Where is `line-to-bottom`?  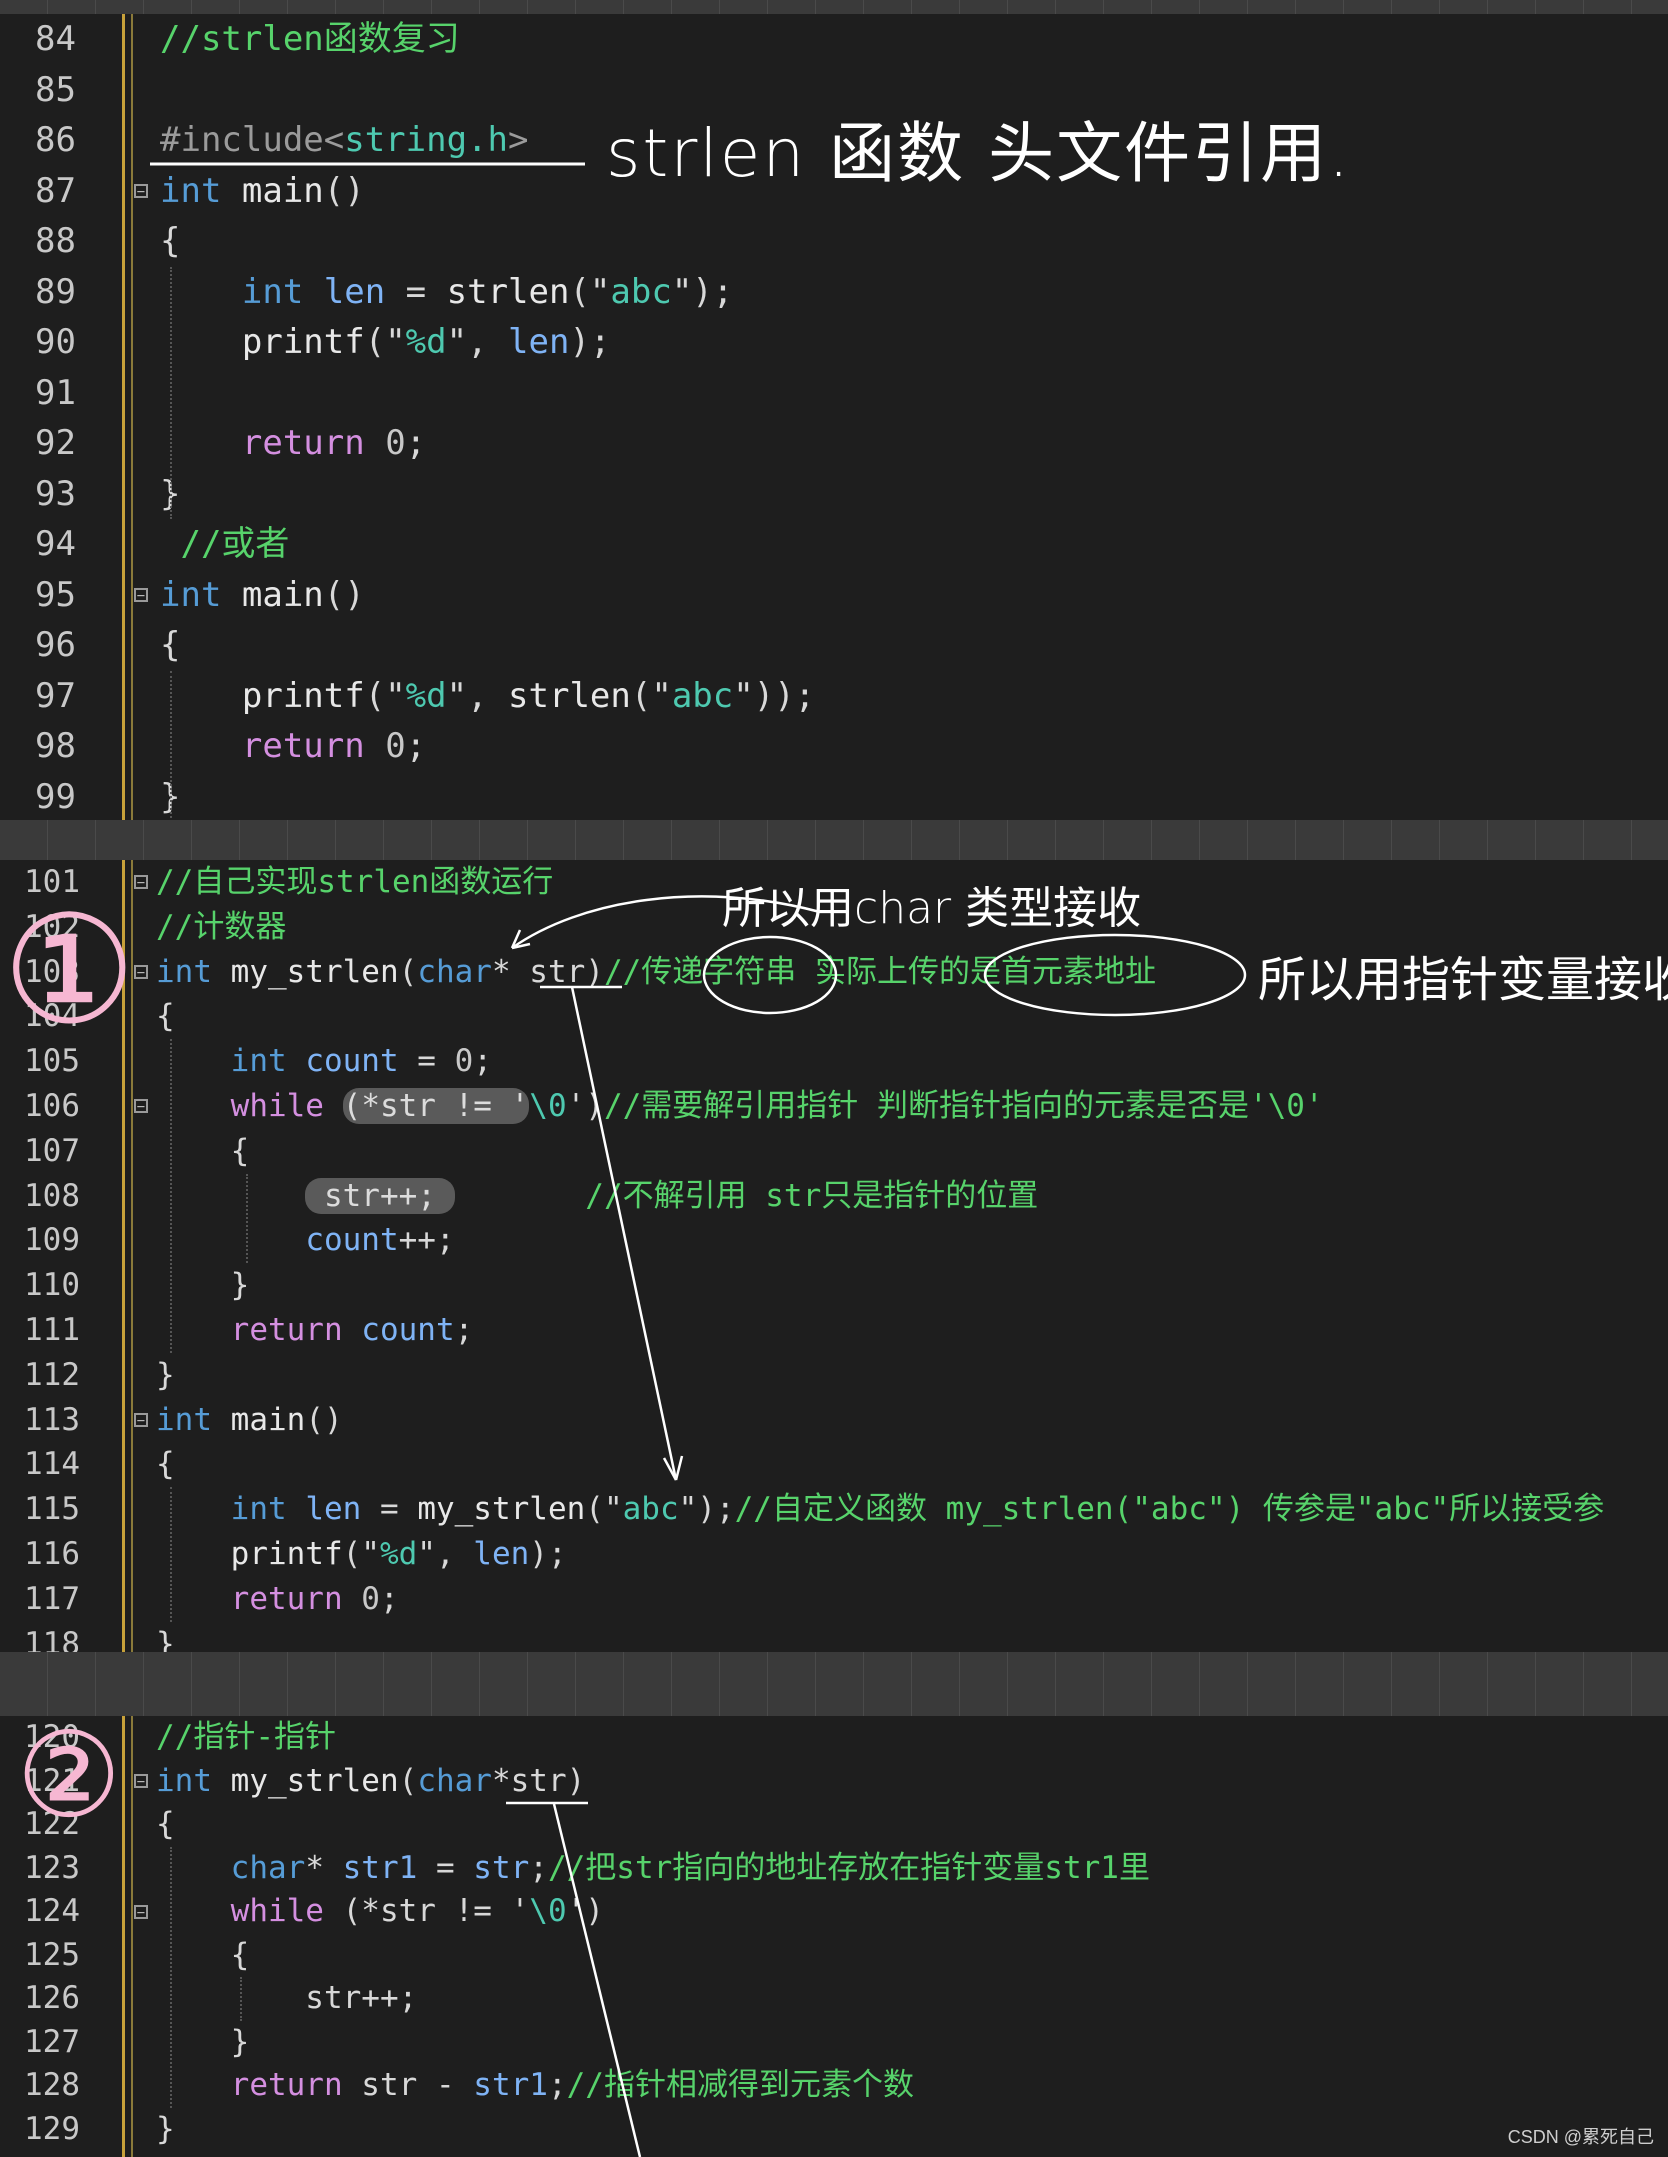
line-to-bottom is located at coordinates (597, 1980).